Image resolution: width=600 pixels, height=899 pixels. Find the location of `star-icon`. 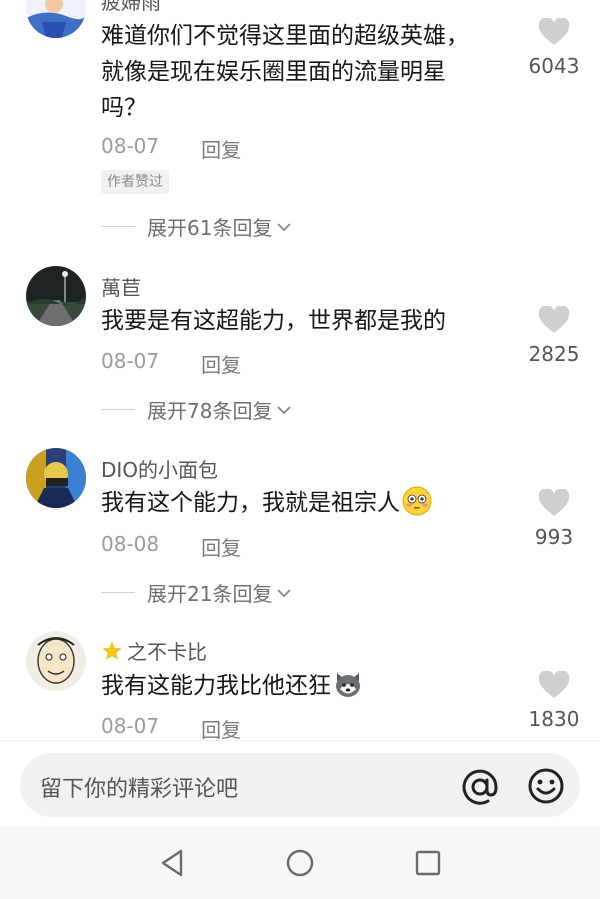

star-icon is located at coordinates (112, 650).